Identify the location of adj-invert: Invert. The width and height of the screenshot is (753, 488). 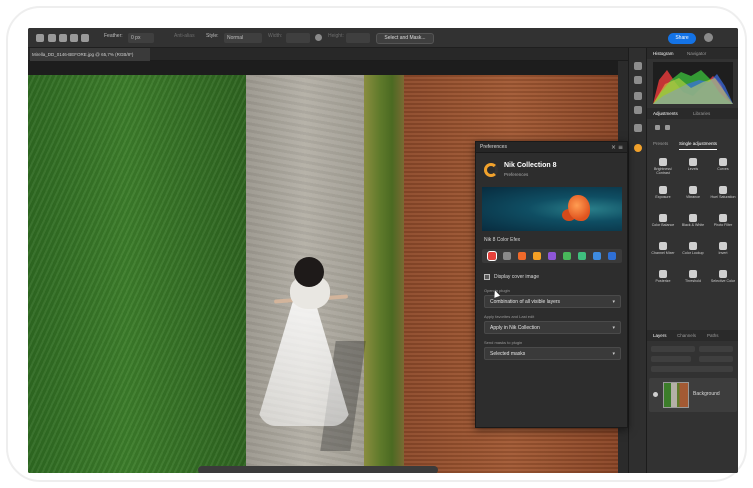
(723, 254).